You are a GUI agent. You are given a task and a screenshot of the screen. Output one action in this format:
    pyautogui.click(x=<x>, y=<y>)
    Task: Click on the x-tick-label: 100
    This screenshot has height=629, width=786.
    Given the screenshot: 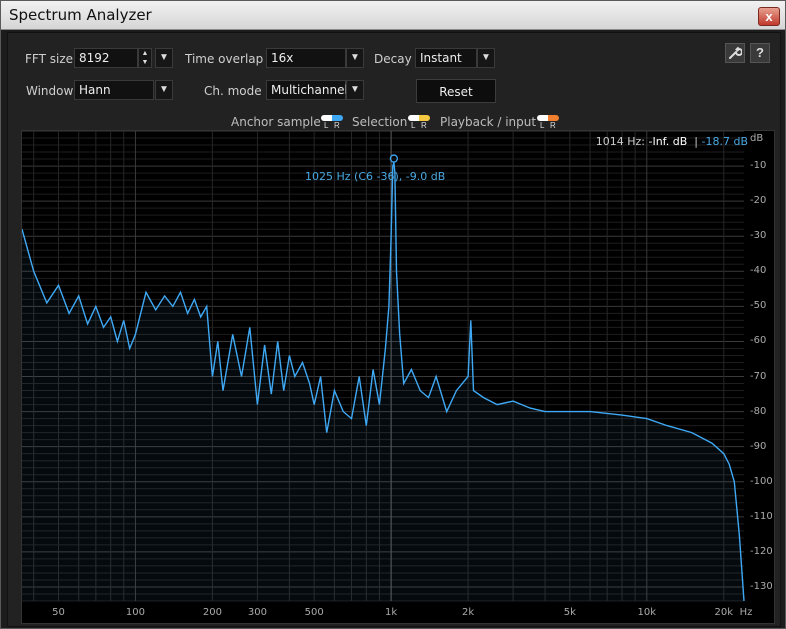 What is the action you would take?
    pyautogui.click(x=135, y=612)
    